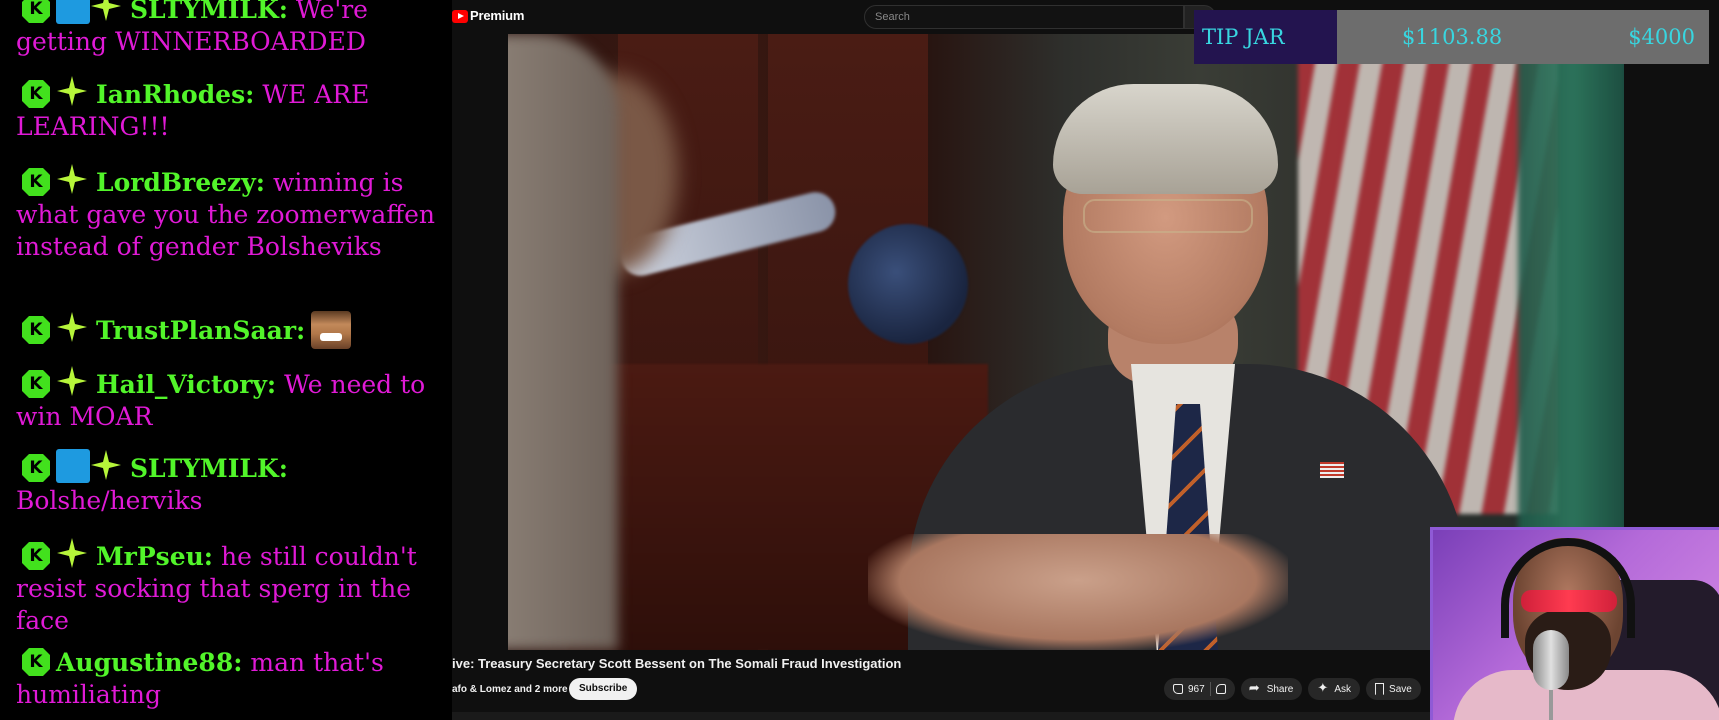 Image resolution: width=1719 pixels, height=720 pixels. What do you see at coordinates (1571, 294) in the screenshot?
I see `green-flag` at bounding box center [1571, 294].